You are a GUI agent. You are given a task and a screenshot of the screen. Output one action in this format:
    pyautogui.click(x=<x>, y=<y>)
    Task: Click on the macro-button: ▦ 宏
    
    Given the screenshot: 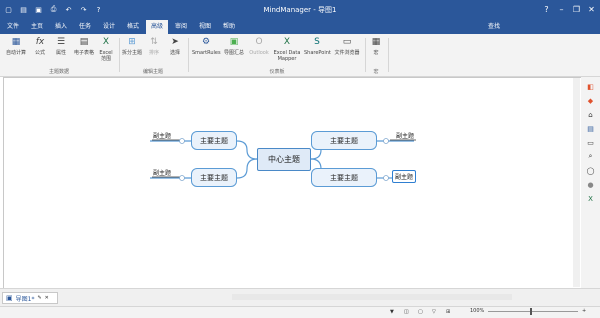 What is the action you would take?
    pyautogui.click(x=376, y=46)
    